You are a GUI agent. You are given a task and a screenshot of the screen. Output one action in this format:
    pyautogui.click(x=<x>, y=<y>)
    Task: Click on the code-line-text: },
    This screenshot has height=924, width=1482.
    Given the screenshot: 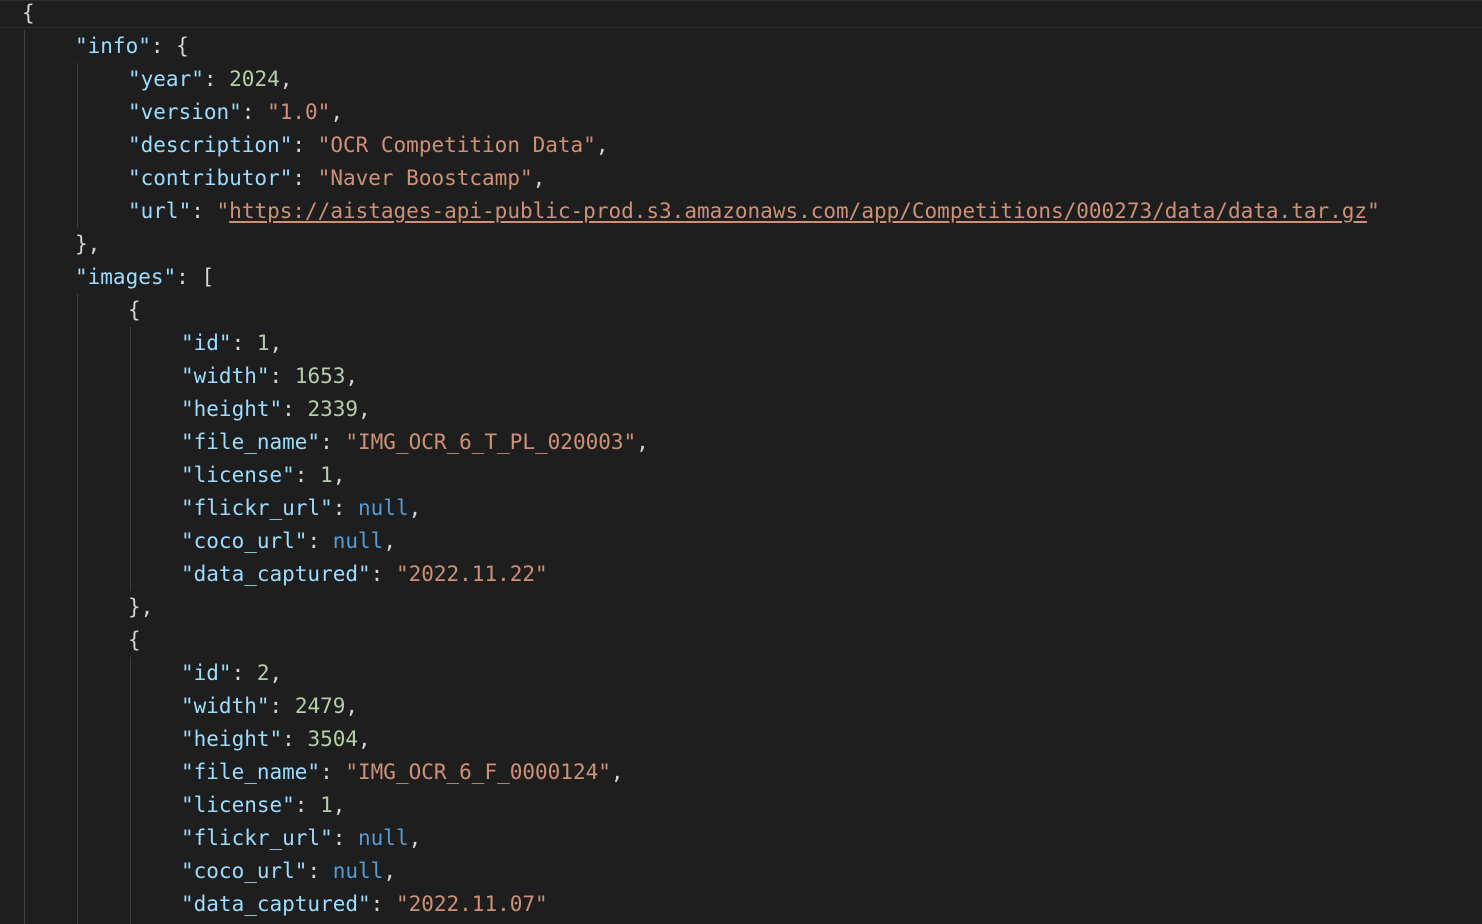 What is the action you would take?
    pyautogui.click(x=140, y=607)
    